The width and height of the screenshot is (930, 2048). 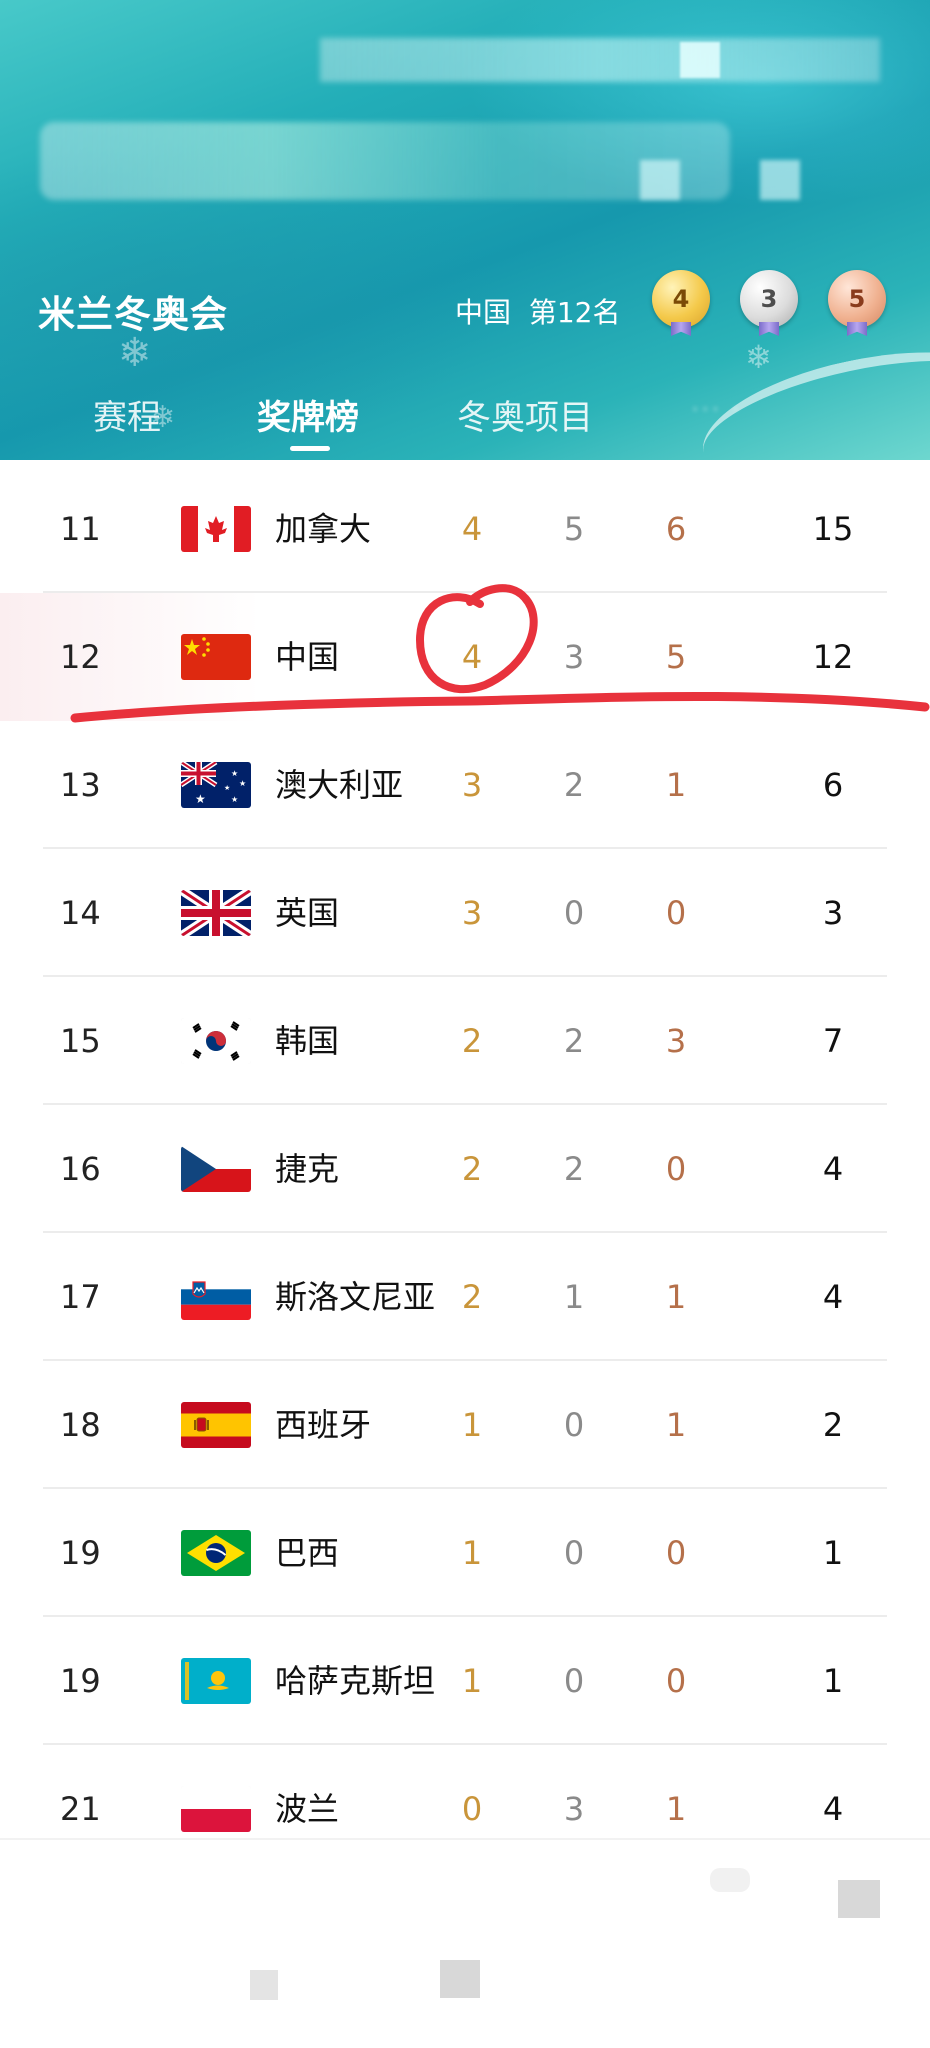 I want to click on canada-flag-icon, so click(x=216, y=529).